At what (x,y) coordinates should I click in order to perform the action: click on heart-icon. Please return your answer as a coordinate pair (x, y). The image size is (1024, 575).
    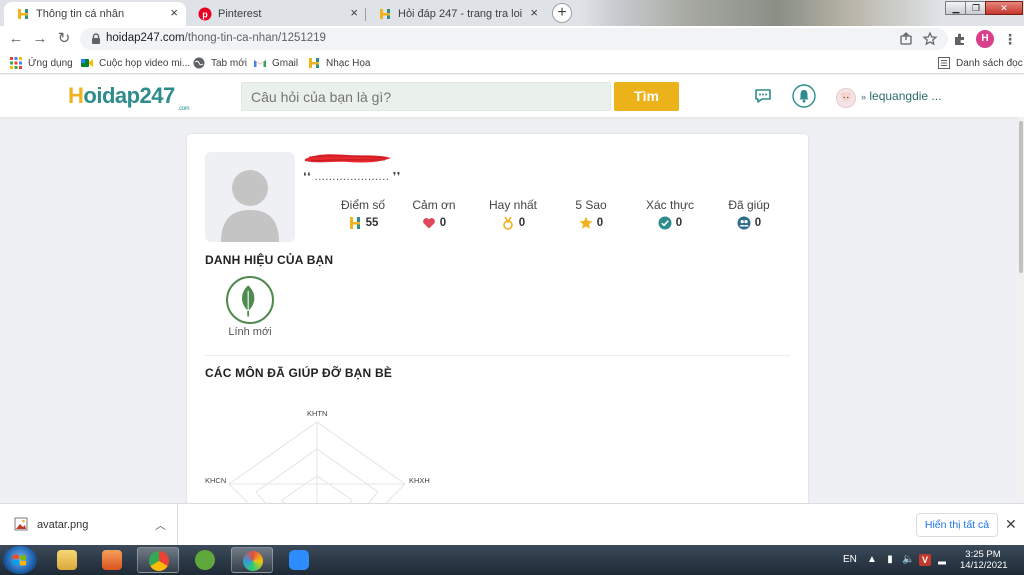
    Looking at the image, I should click on (428, 223).